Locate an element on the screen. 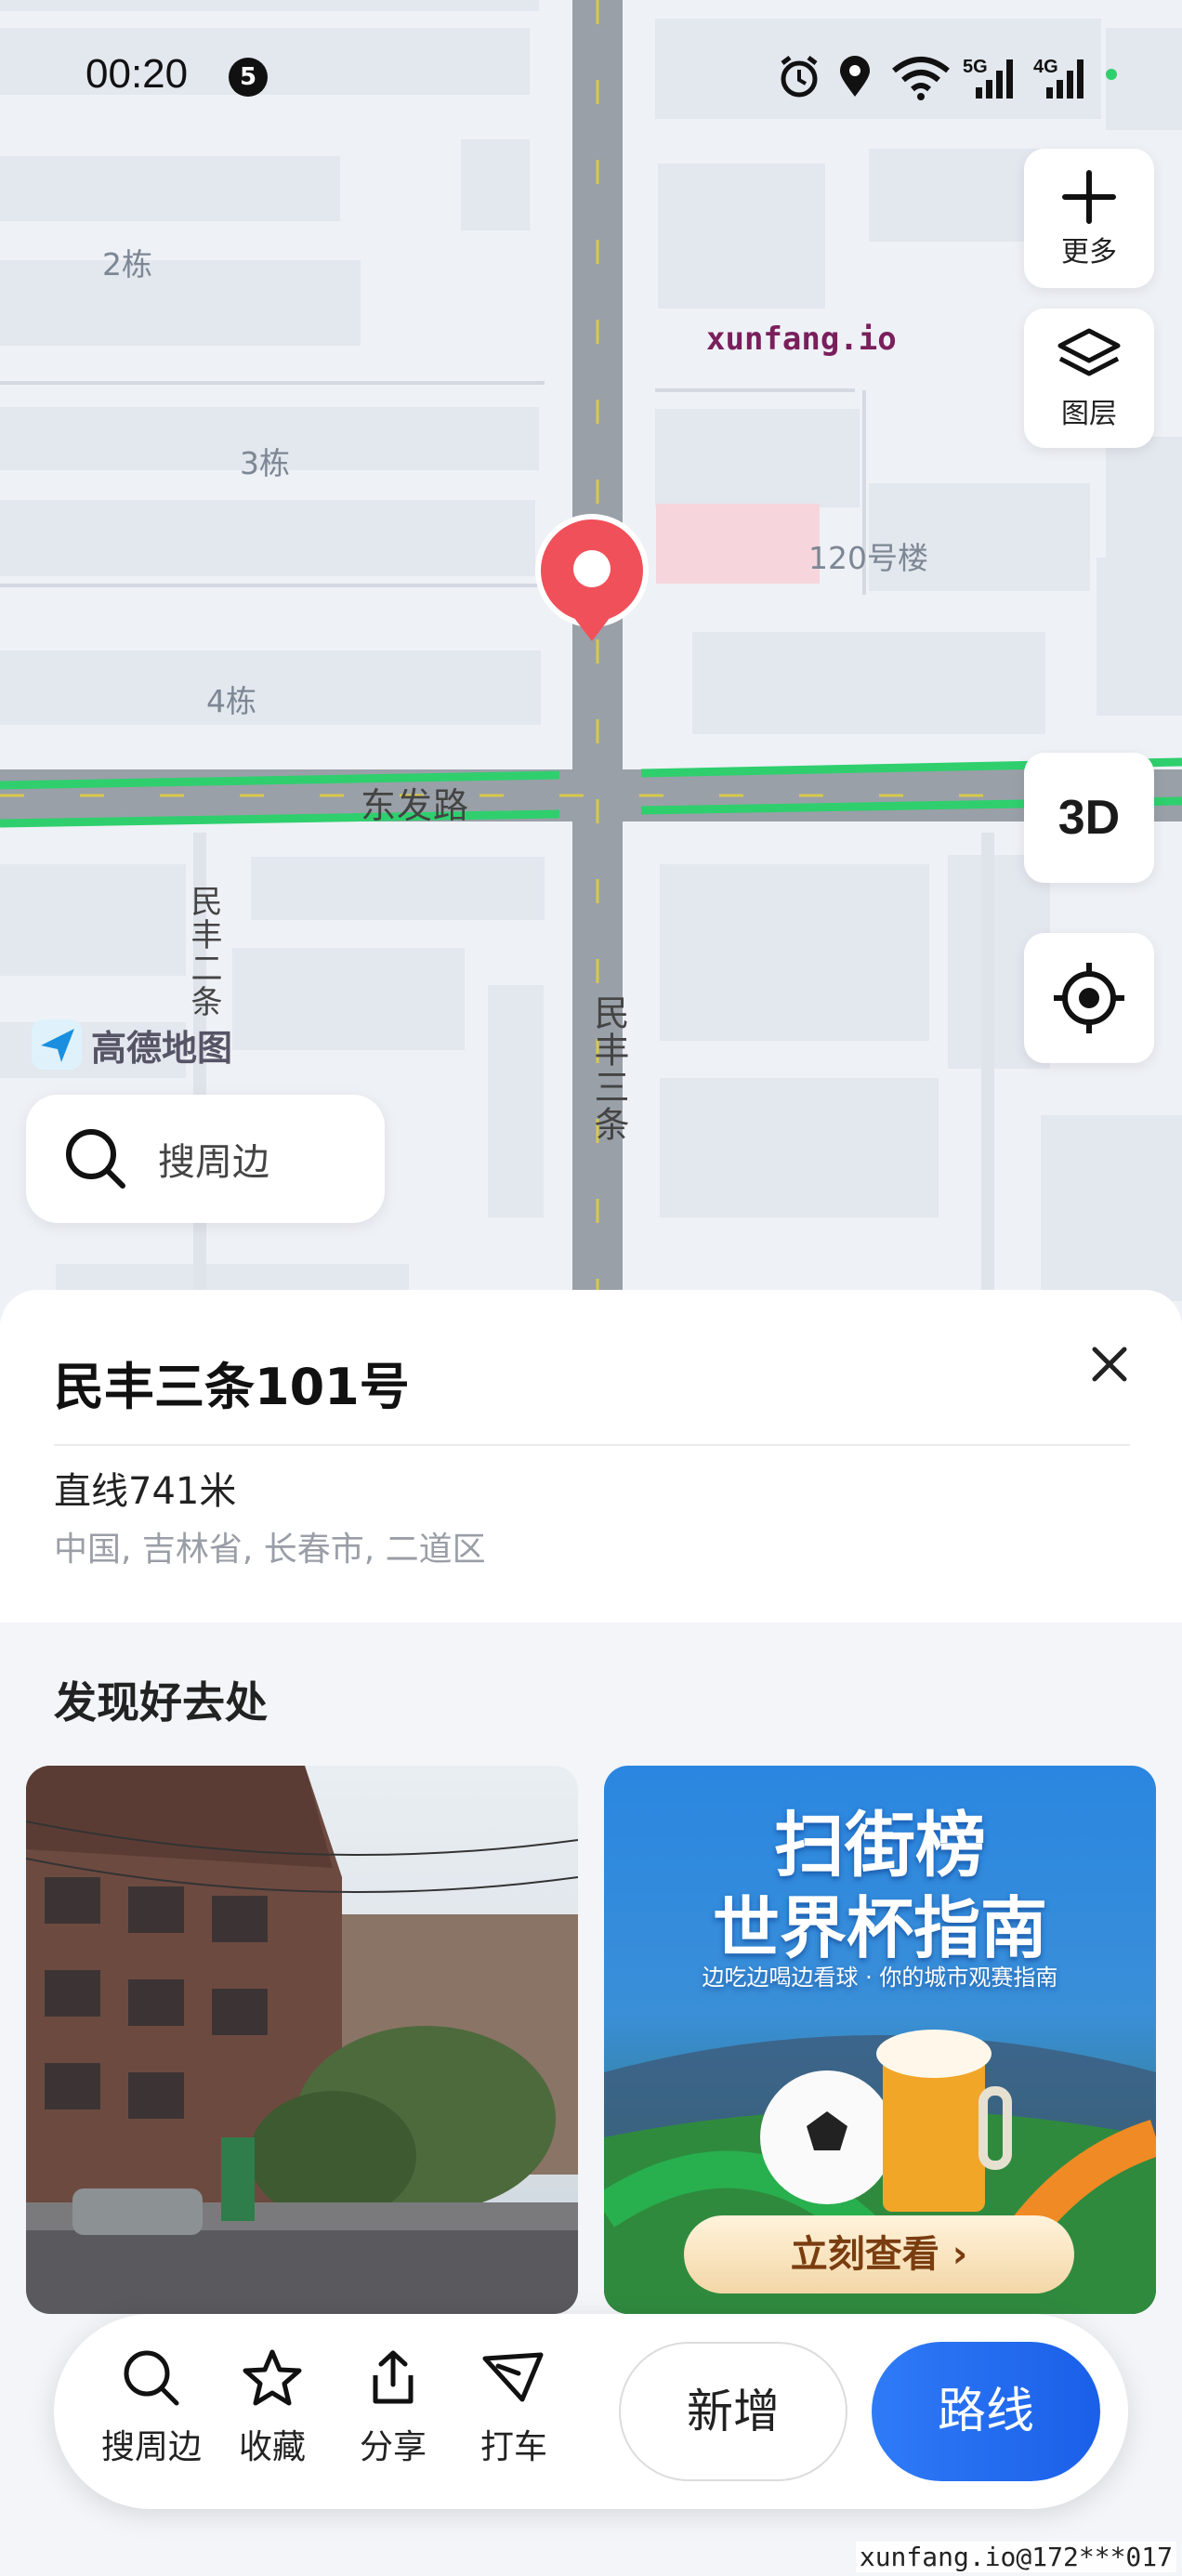  taxi-icon is located at coordinates (513, 2377).